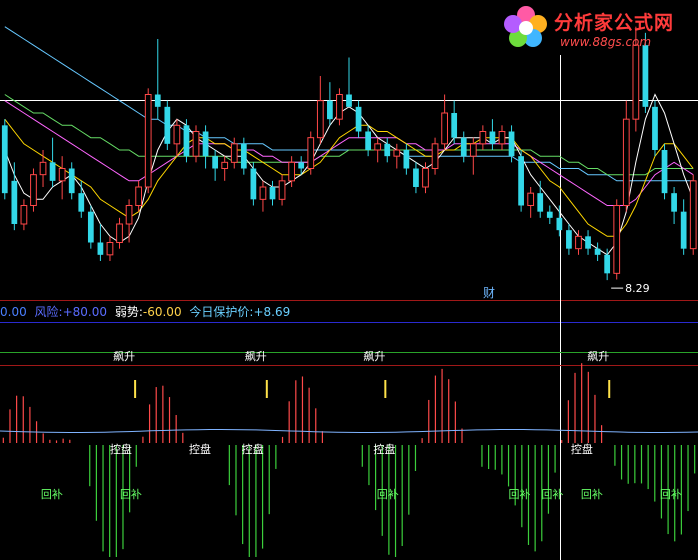 Image resolution: width=698 pixels, height=560 pixels. I want to click on flower-logo-icon, so click(525, 26).